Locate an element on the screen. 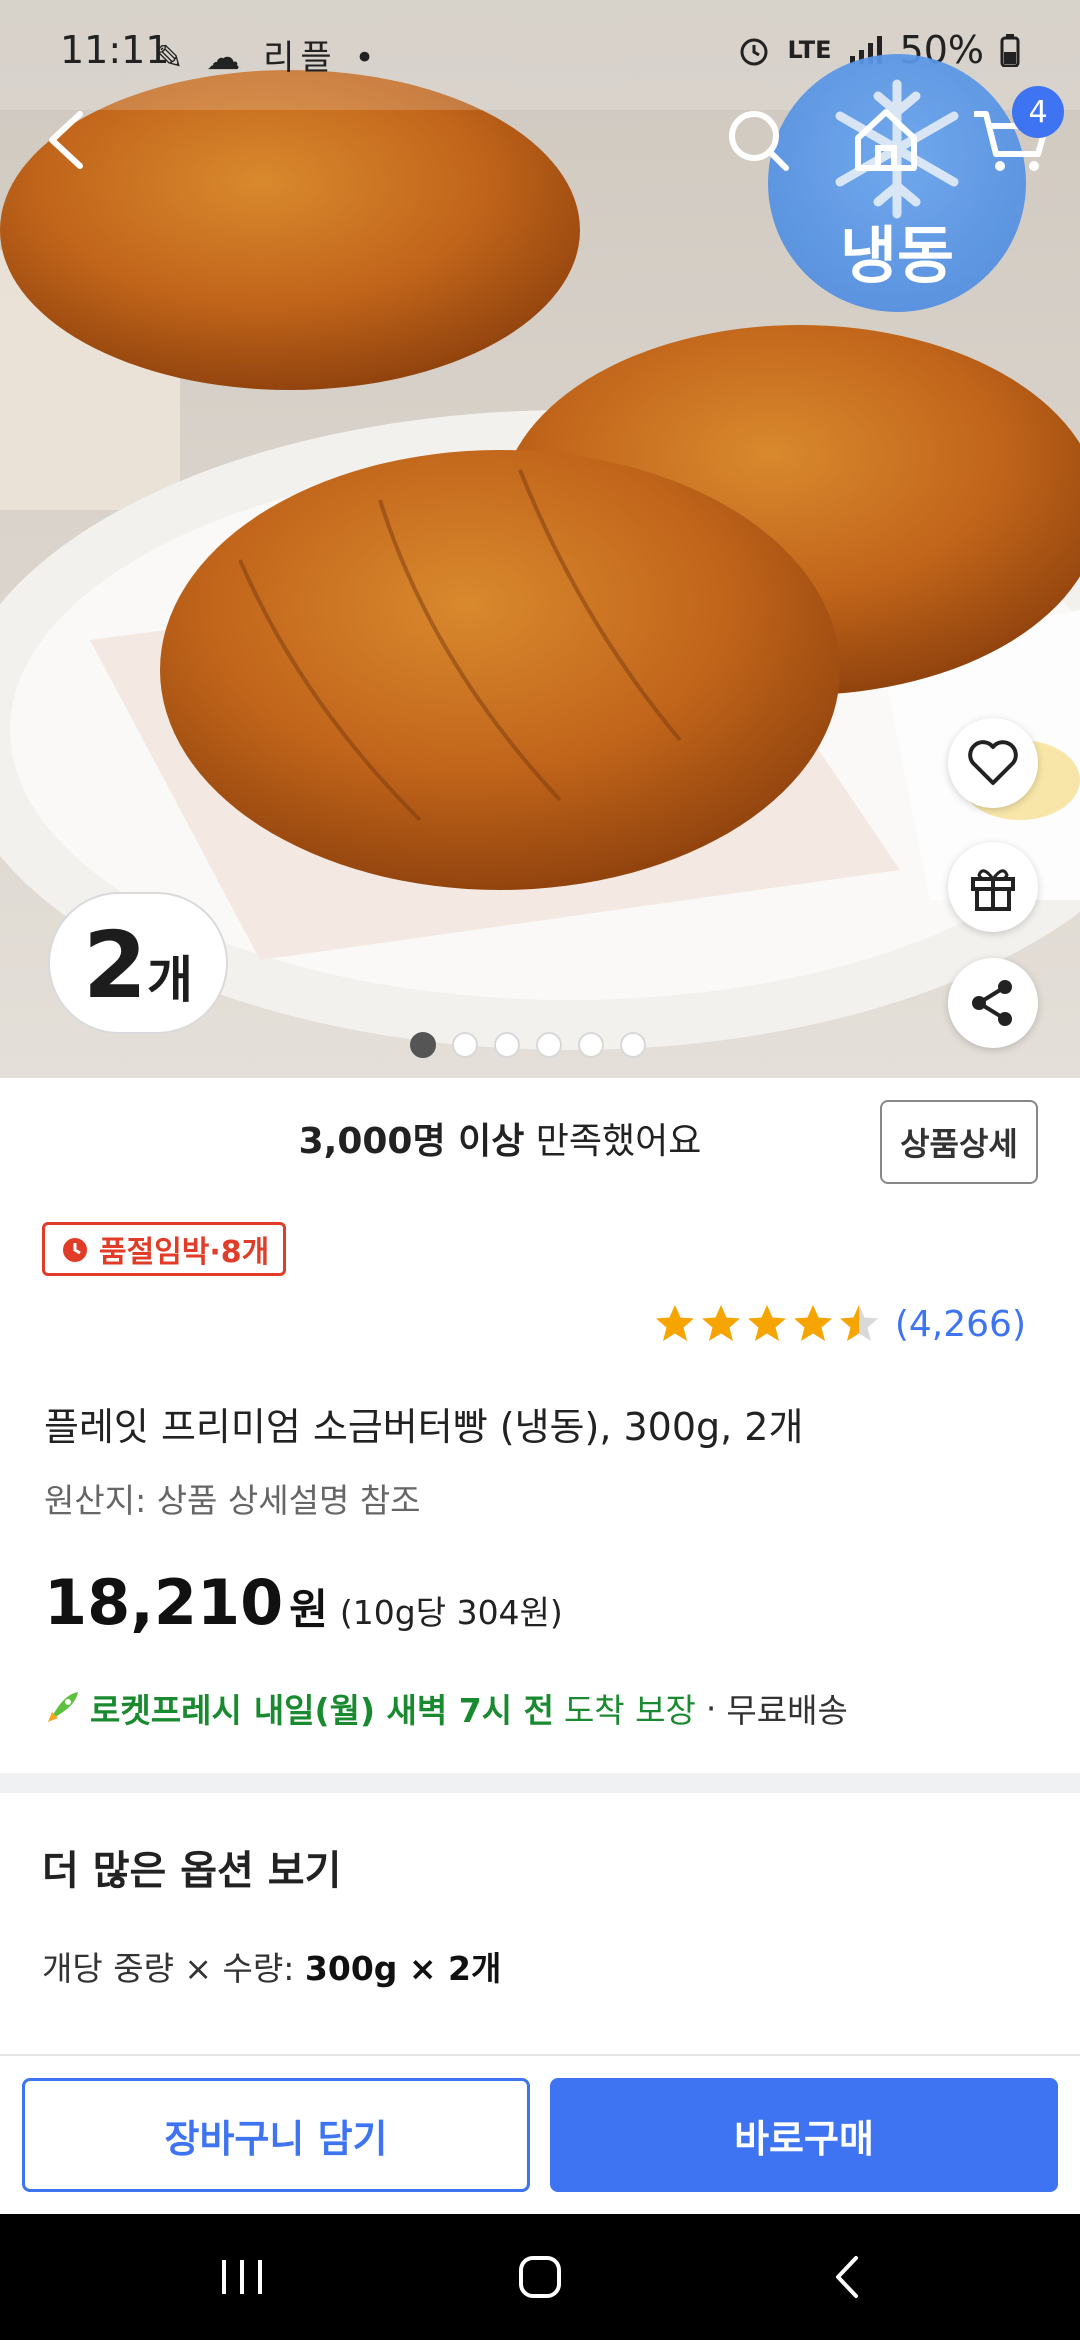  unit-price: (10g당 304원) is located at coordinates (451, 1612).